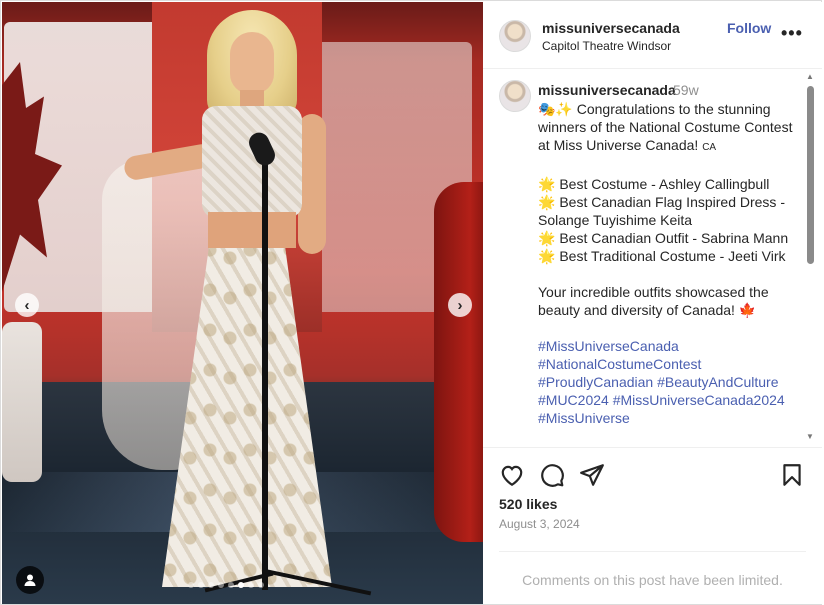 The height and width of the screenshot is (605, 824). Describe the element at coordinates (22, 402) in the screenshot. I see `left-figure` at that location.